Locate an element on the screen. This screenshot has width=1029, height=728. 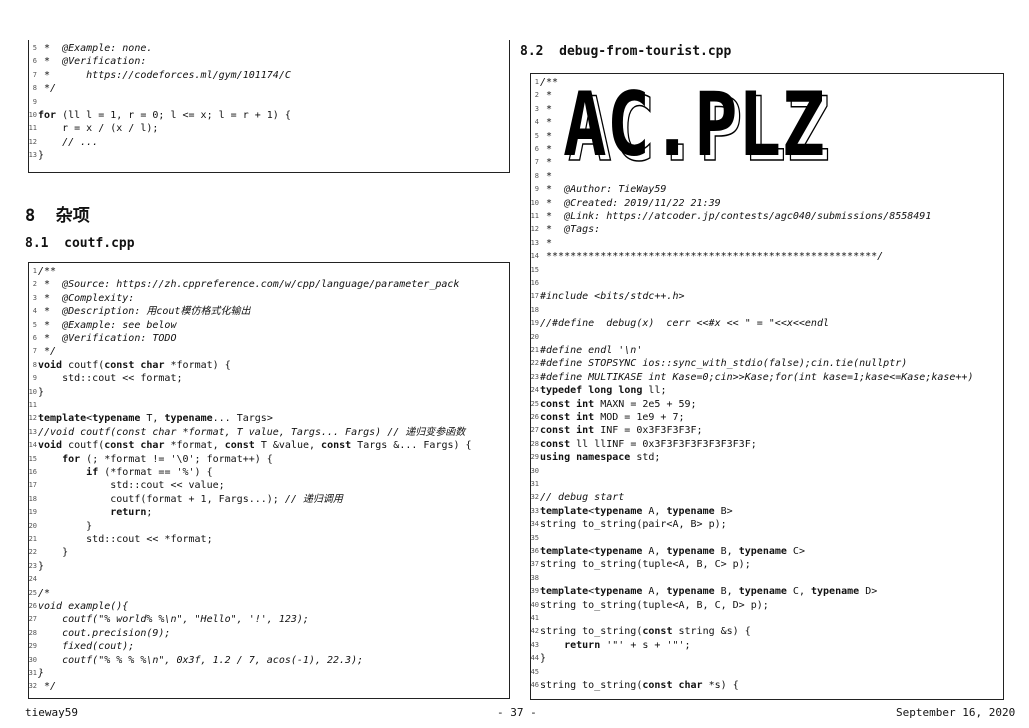
code-line: * @Description: 用cout模仿格式化输出 is located at coordinates (144, 312).